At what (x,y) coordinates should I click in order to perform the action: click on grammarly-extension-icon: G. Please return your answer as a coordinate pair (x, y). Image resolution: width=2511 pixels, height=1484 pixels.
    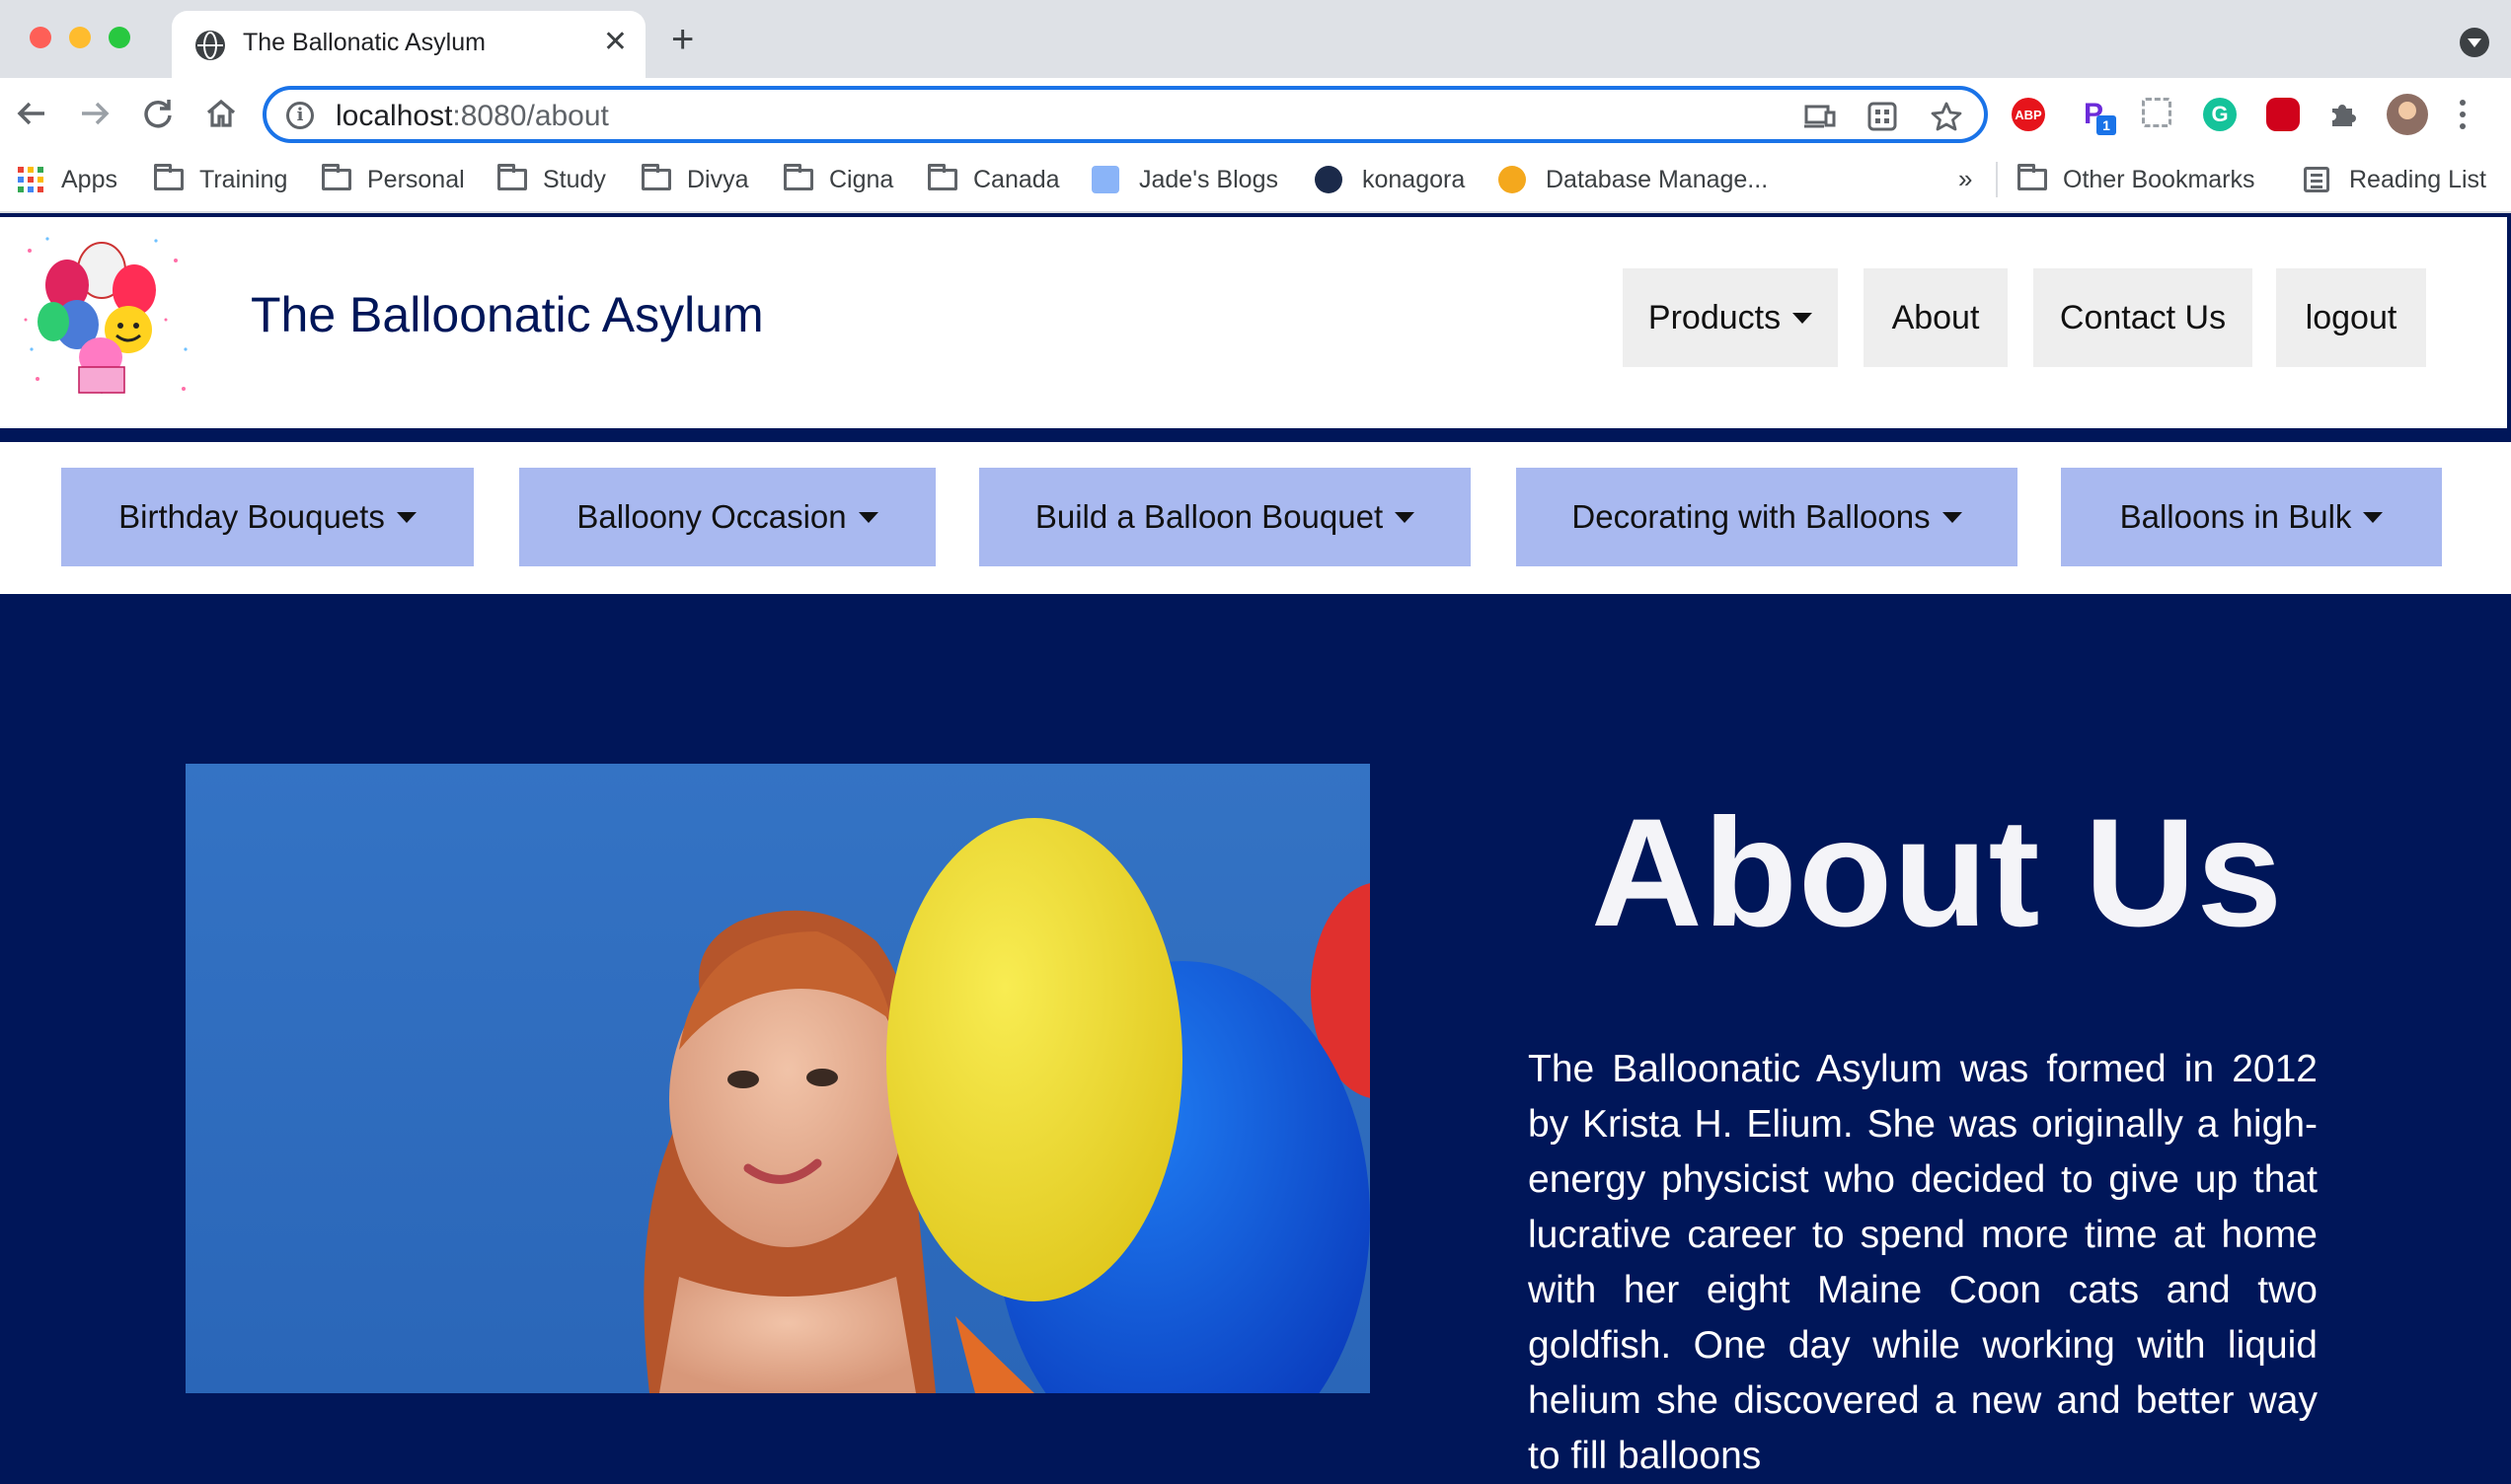
    Looking at the image, I should click on (2220, 114).